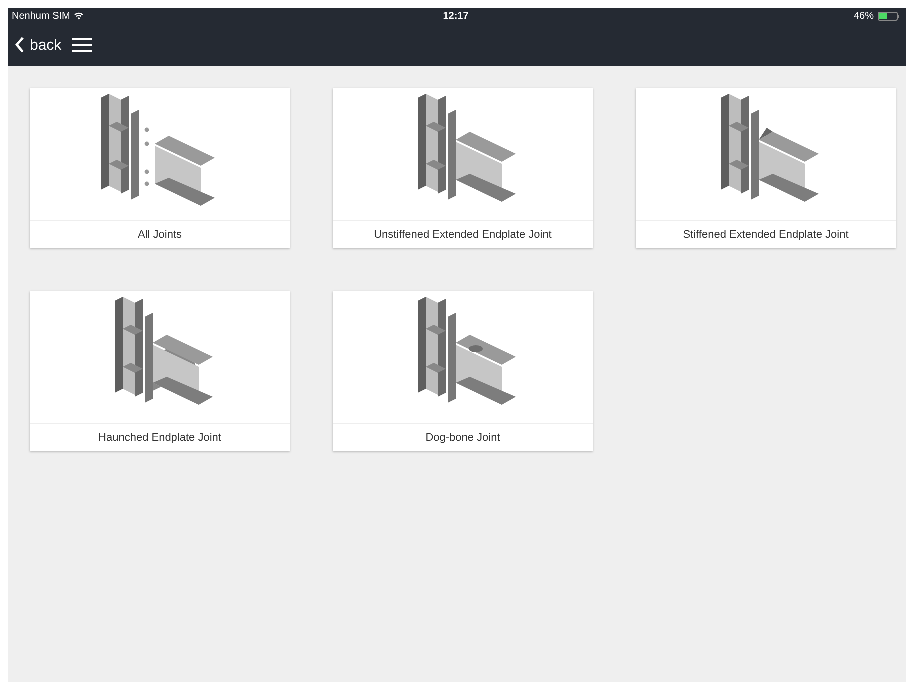 The image size is (906, 682). I want to click on battery-icon, so click(889, 16).